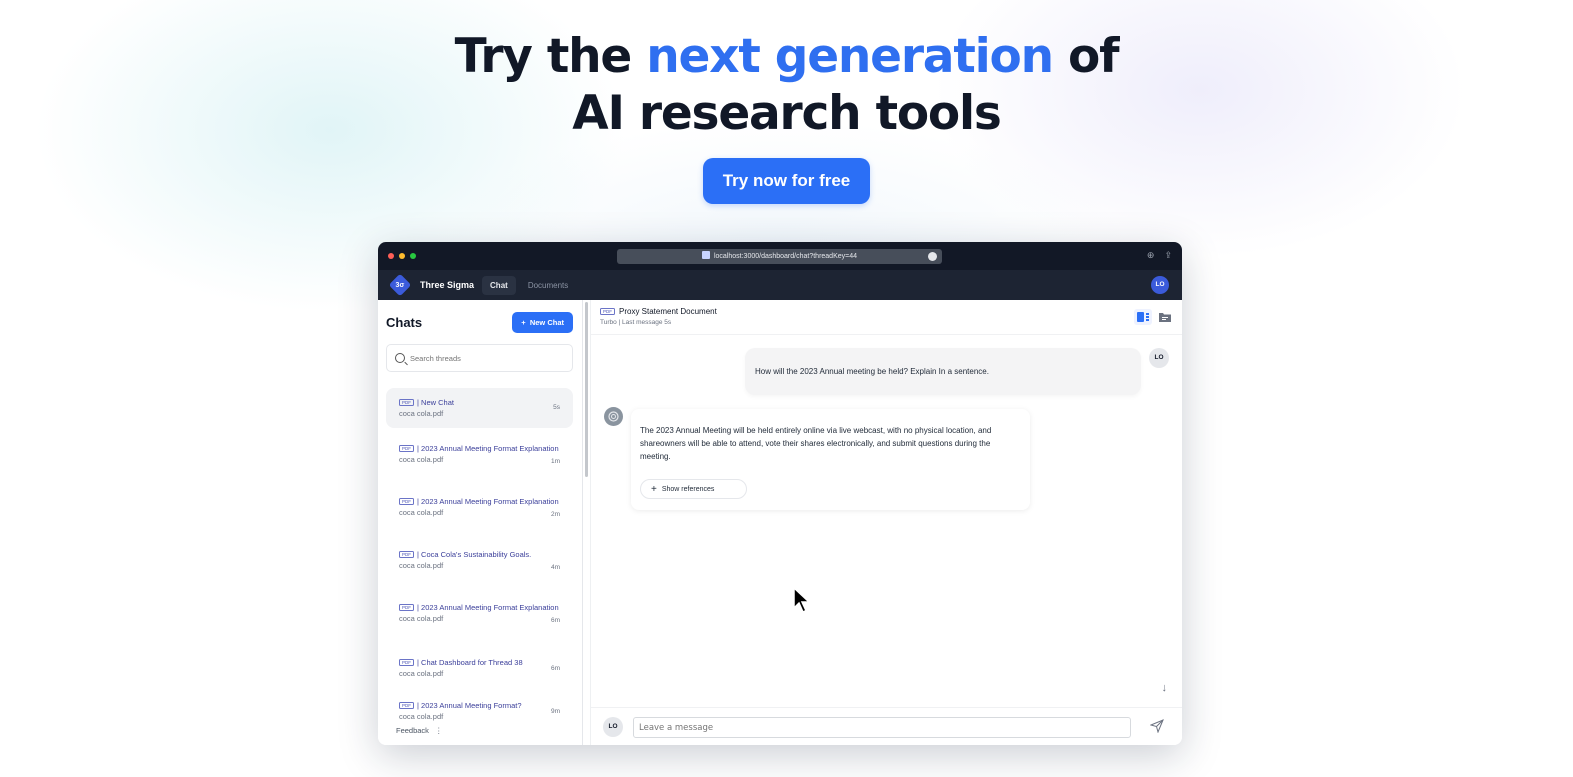 Image resolution: width=1573 pixels, height=777 pixels. I want to click on documents-view-button, so click(1165, 317).